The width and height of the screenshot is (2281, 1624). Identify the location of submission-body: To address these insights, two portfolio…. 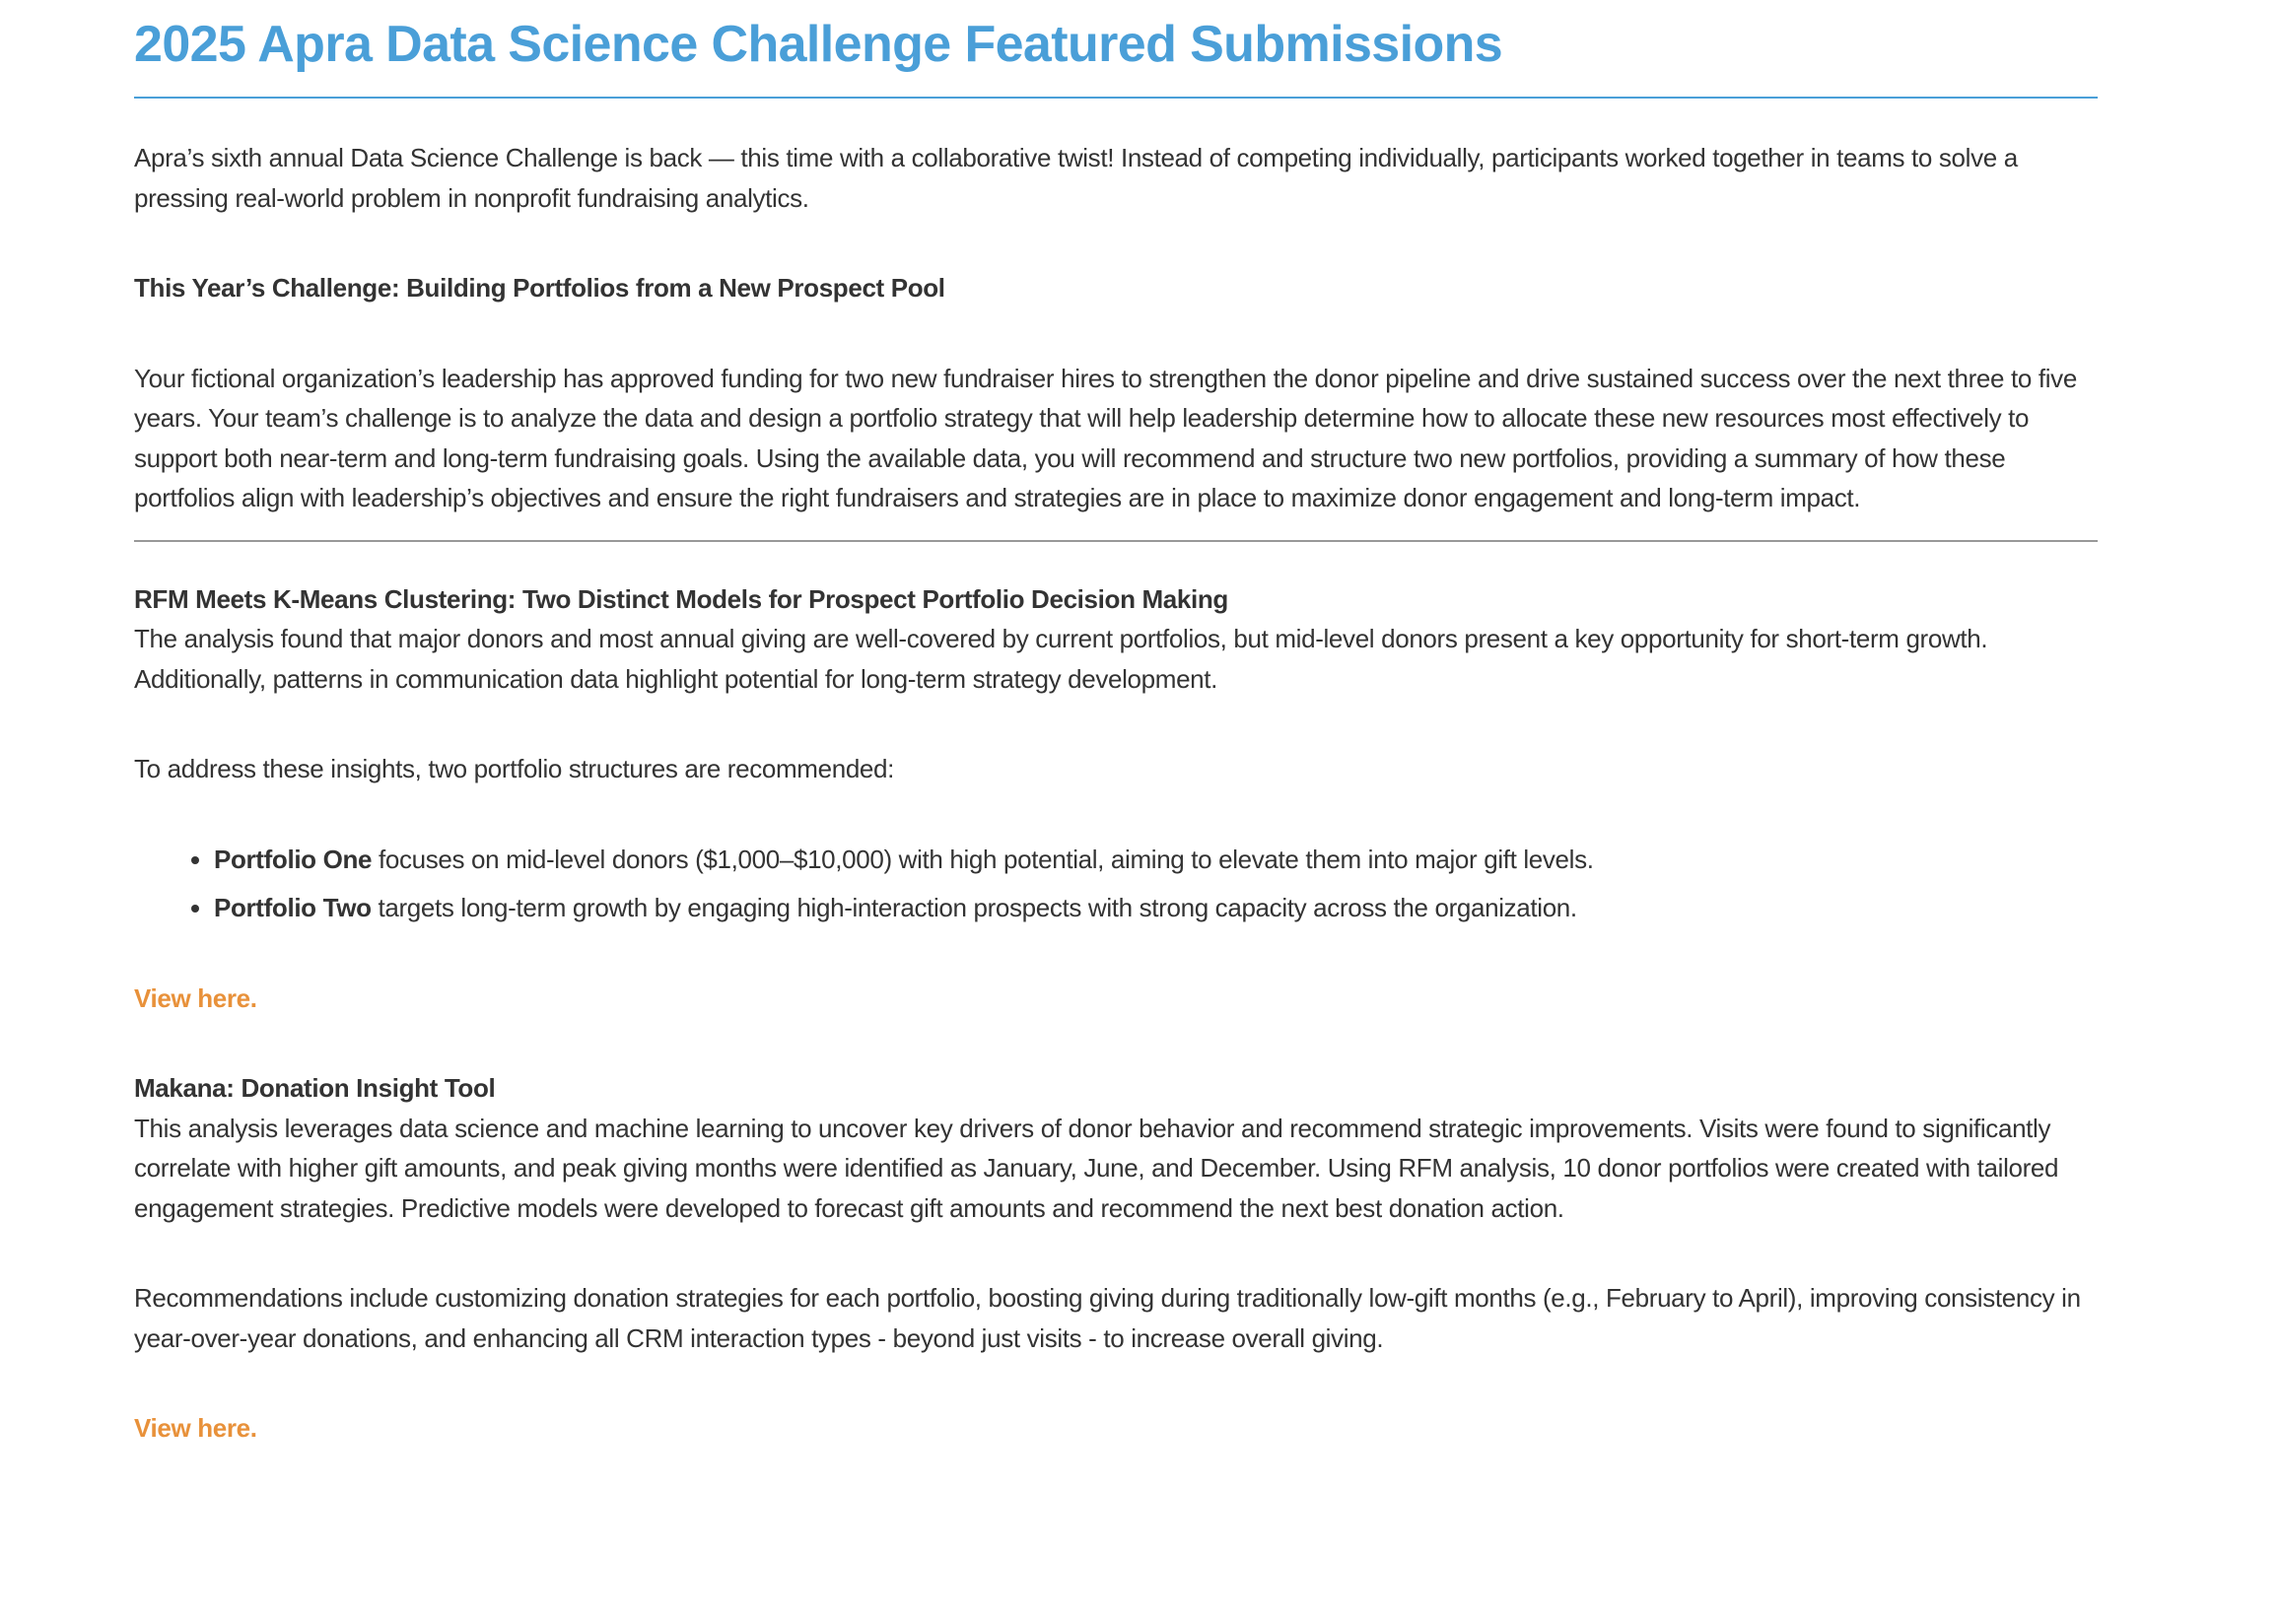
(515, 768).